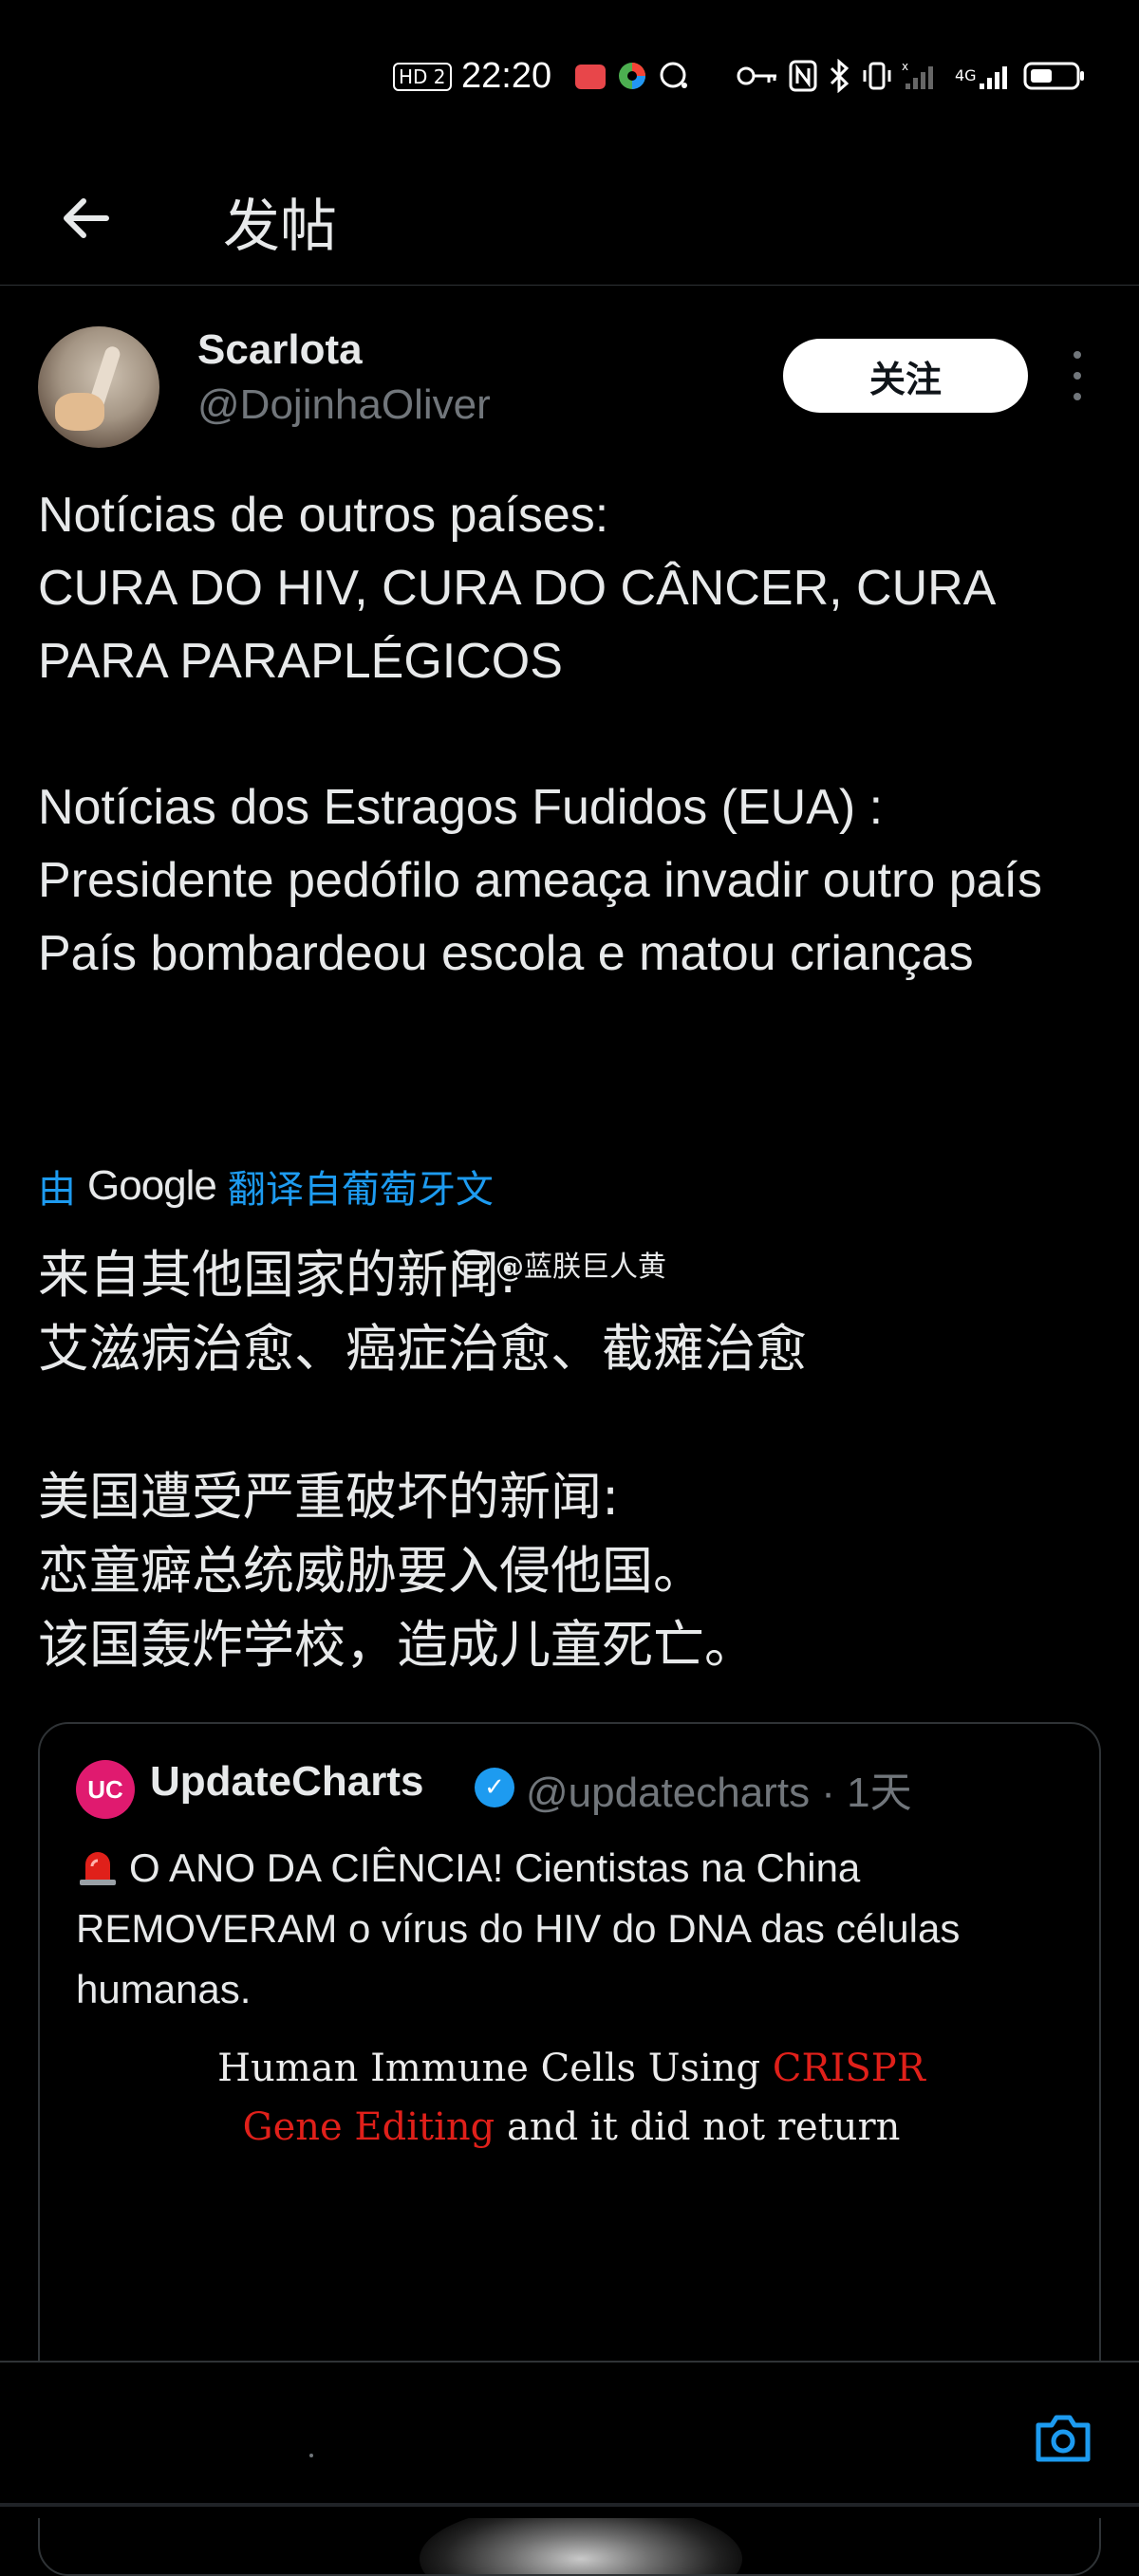  What do you see at coordinates (803, 76) in the screenshot?
I see `nfc-icon` at bounding box center [803, 76].